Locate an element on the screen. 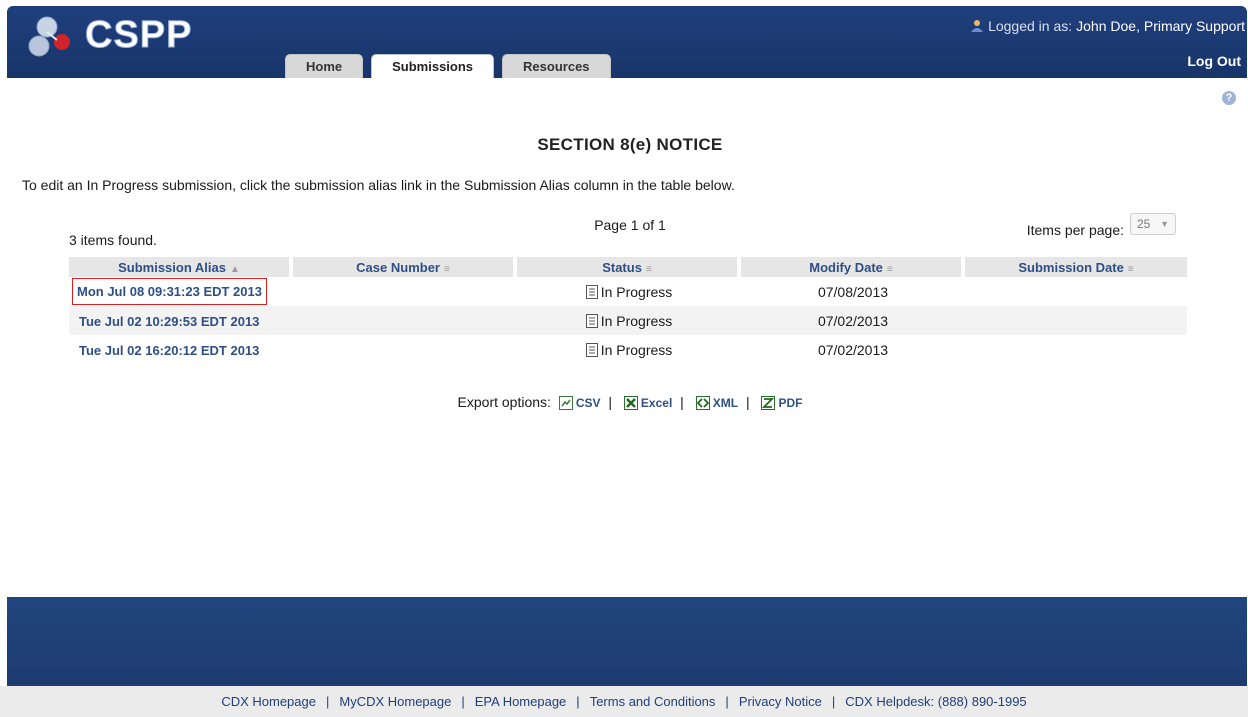 The image size is (1248, 717). modify-date-cell: 07/08/2013 is located at coordinates (853, 291).